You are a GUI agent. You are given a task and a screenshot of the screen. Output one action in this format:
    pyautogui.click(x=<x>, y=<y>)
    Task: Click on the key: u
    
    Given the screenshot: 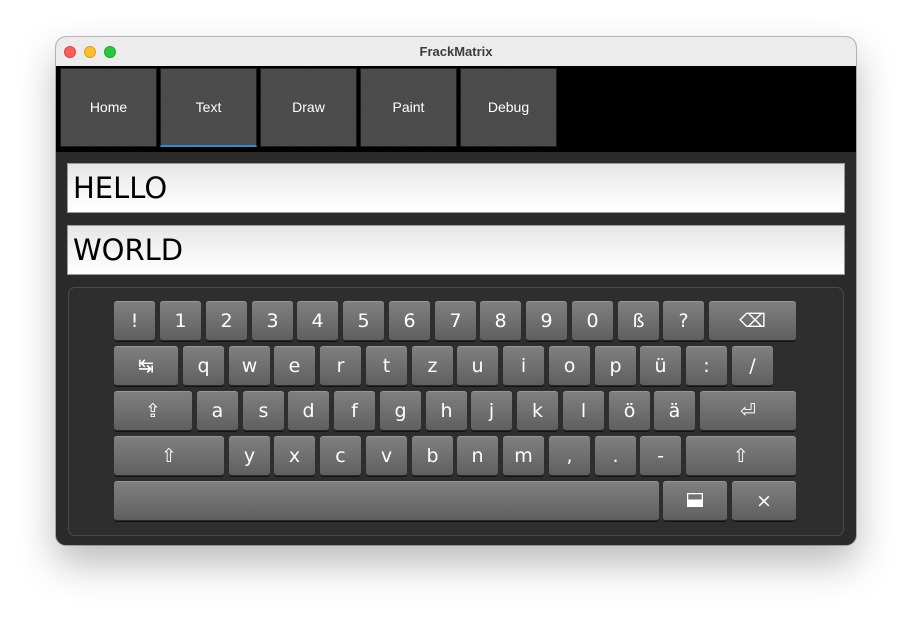 What is the action you would take?
    pyautogui.click(x=477, y=366)
    